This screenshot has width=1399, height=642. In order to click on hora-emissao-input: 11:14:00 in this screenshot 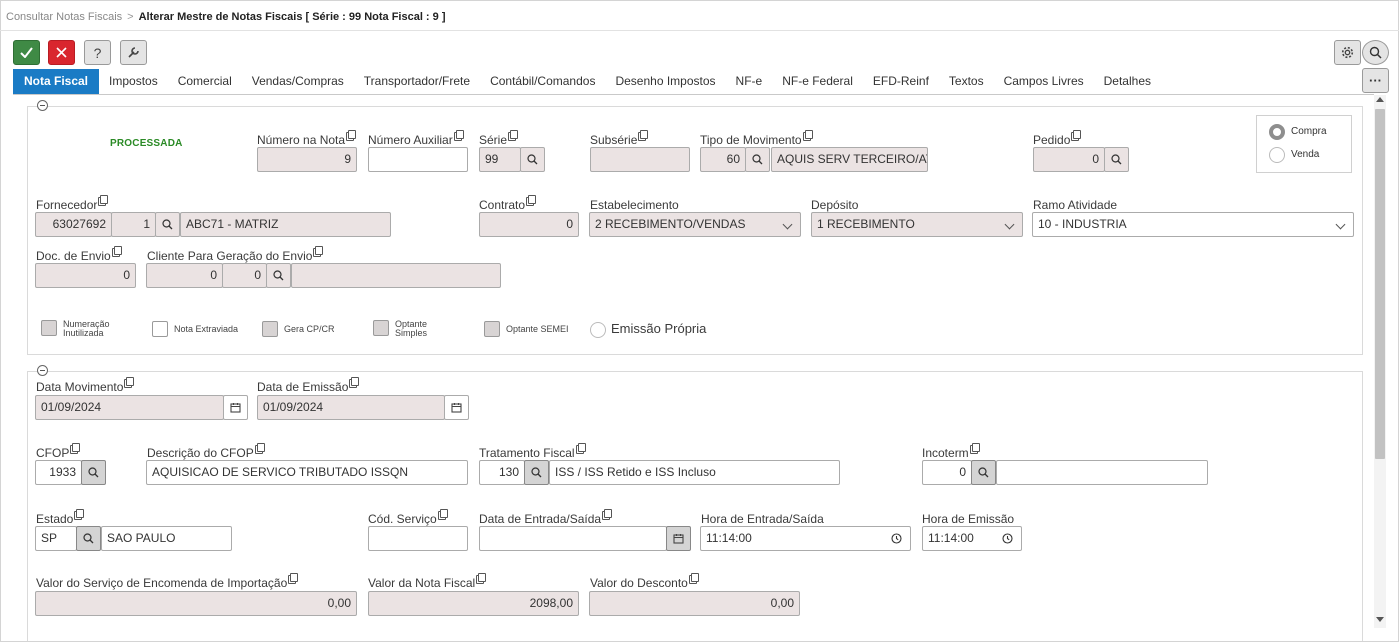, I will do `click(972, 538)`.